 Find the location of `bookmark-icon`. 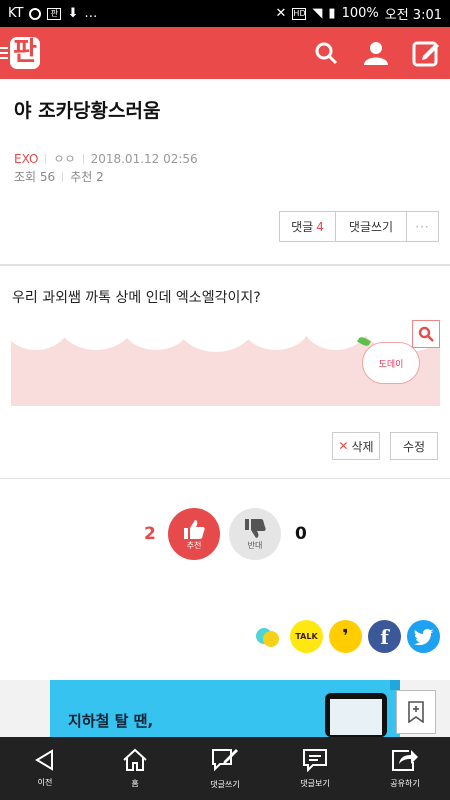

bookmark-icon is located at coordinates (416, 712).